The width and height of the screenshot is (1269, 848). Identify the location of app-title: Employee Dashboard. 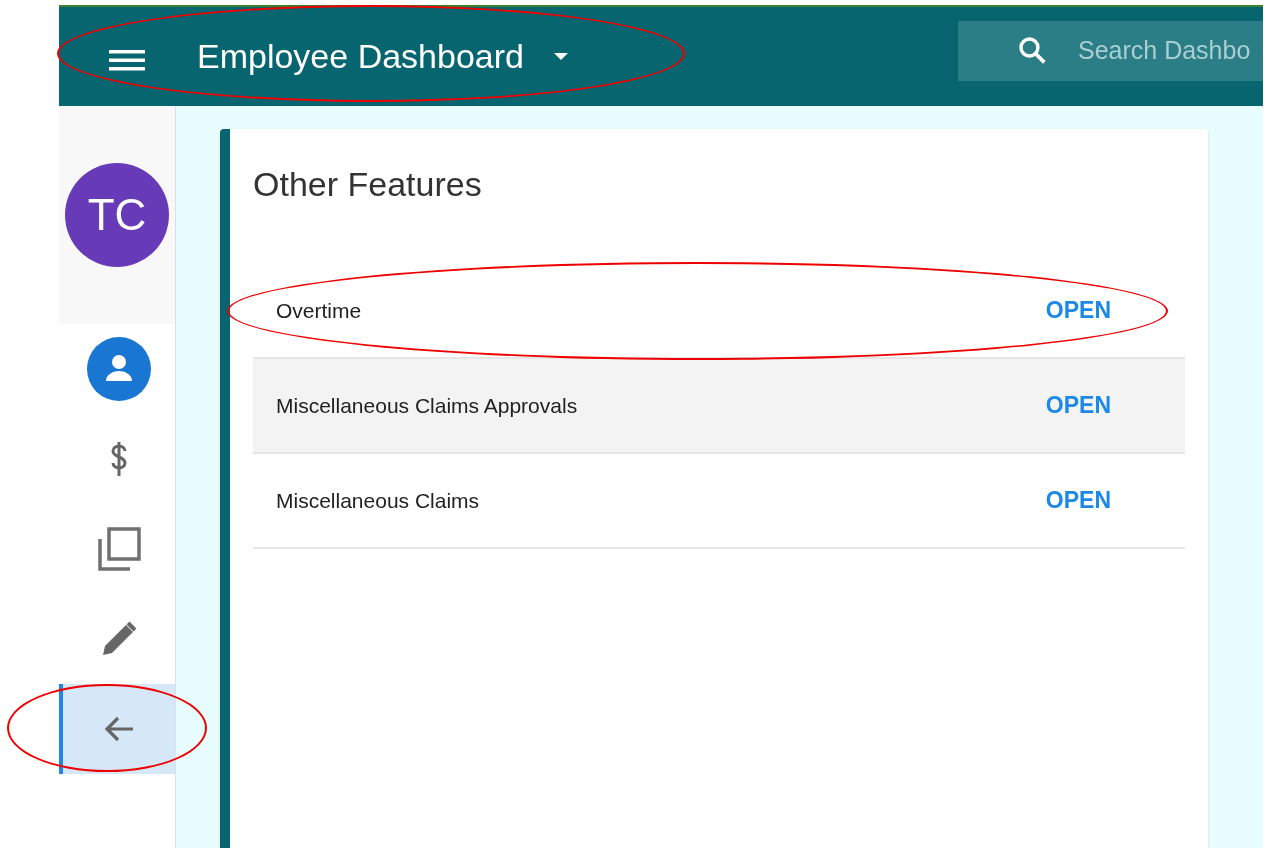
(360, 56).